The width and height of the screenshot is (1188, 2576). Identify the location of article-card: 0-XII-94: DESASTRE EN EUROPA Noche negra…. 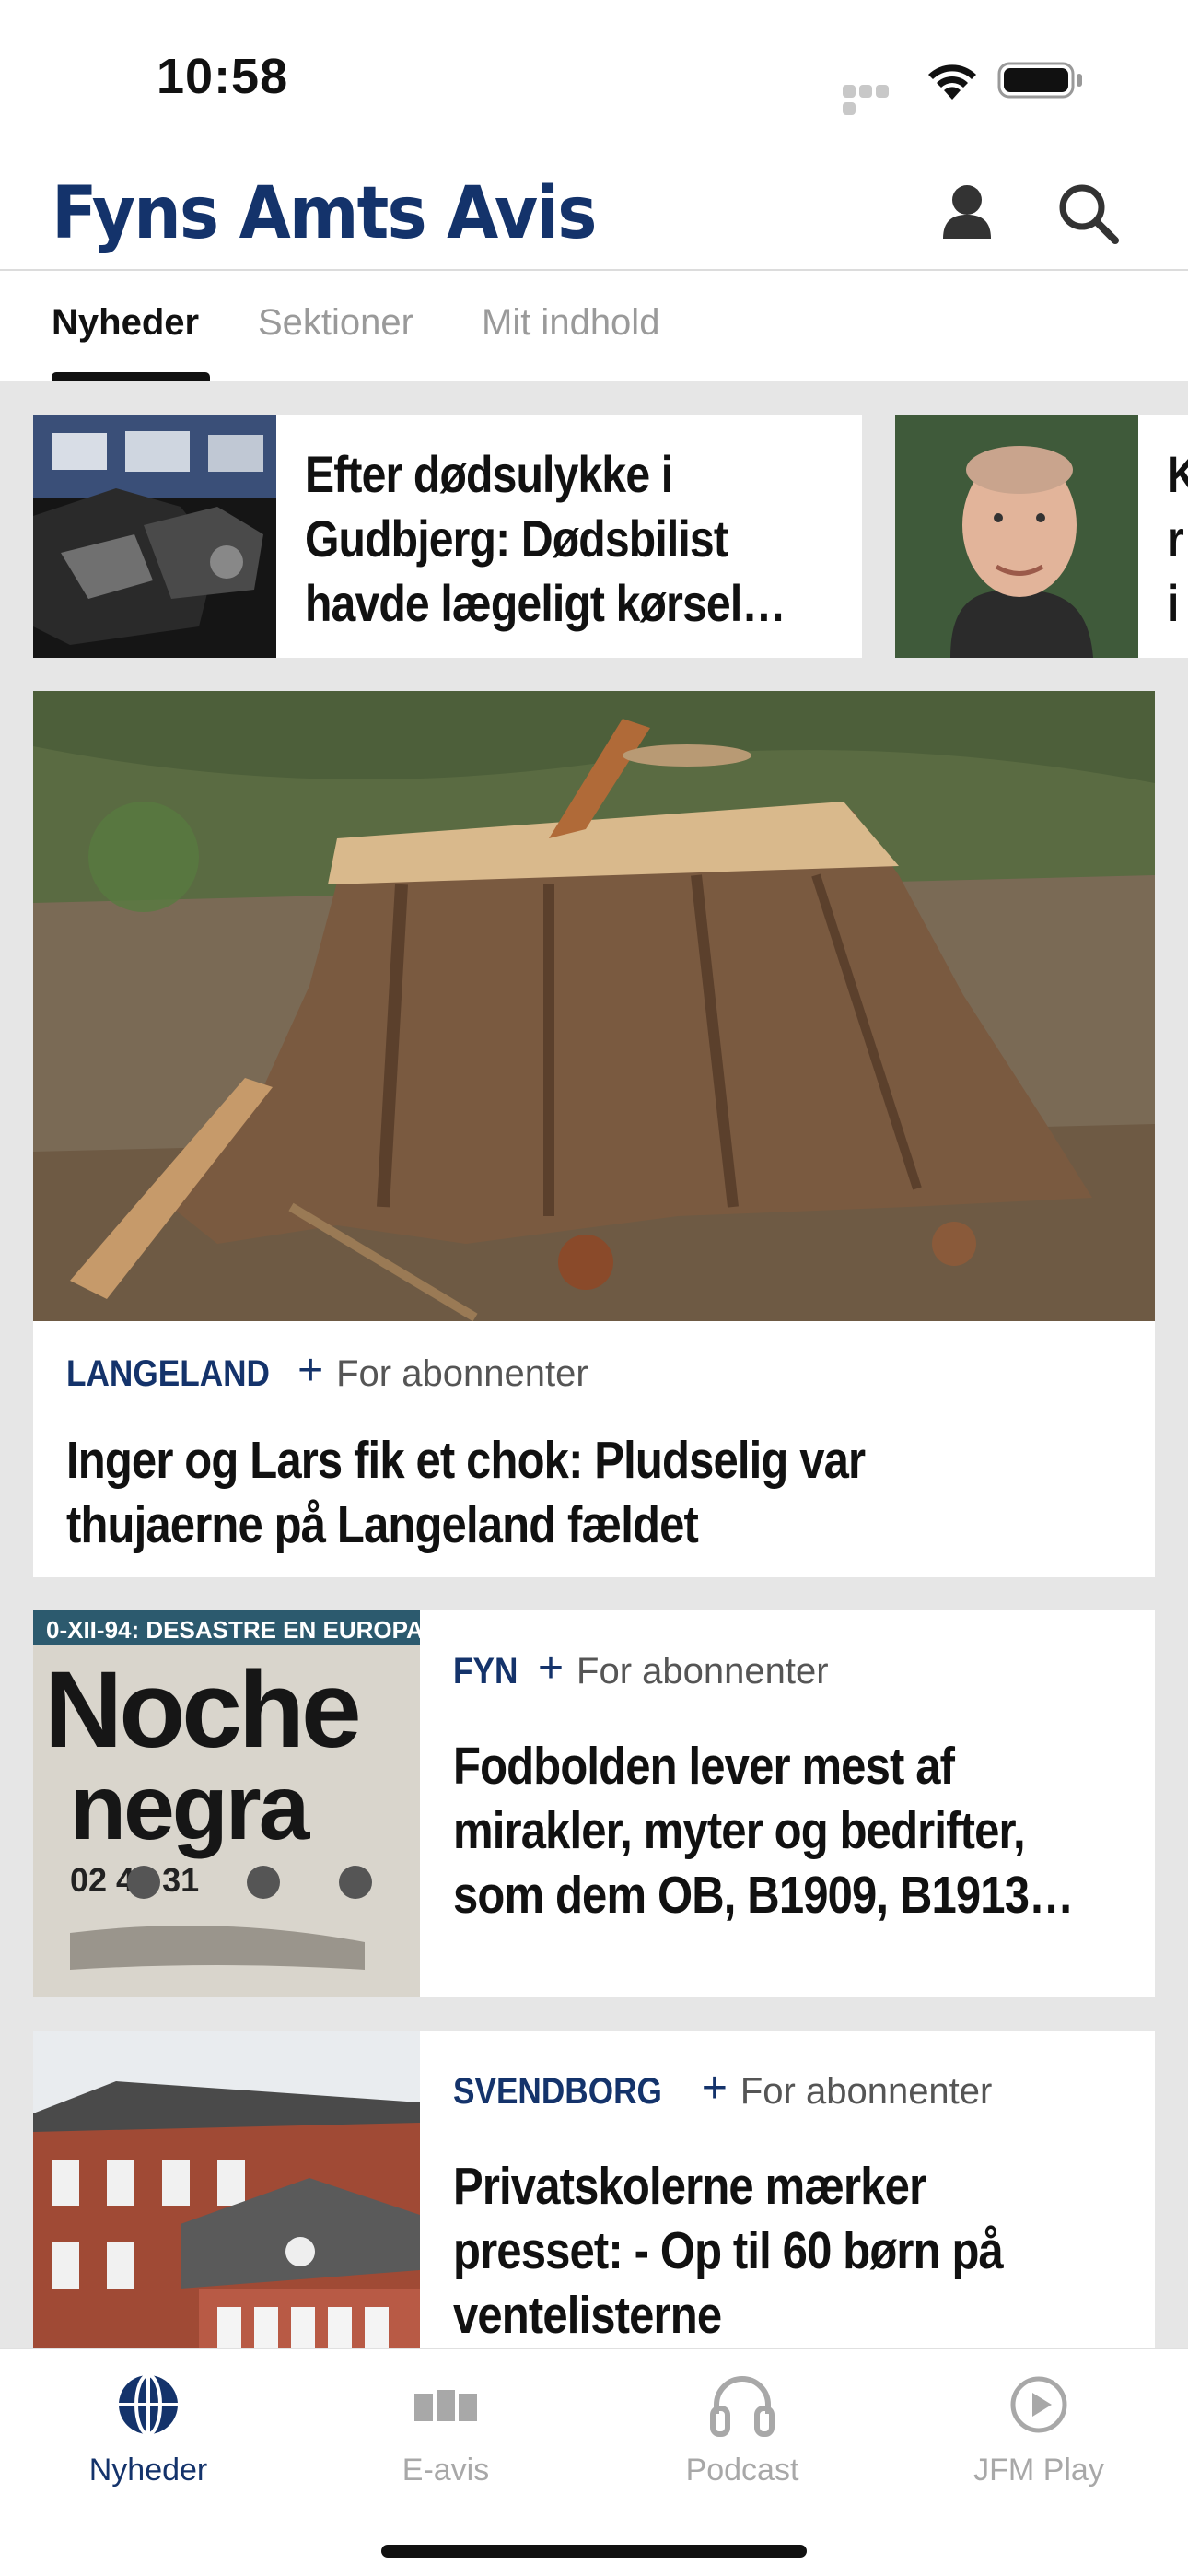
(594, 1803).